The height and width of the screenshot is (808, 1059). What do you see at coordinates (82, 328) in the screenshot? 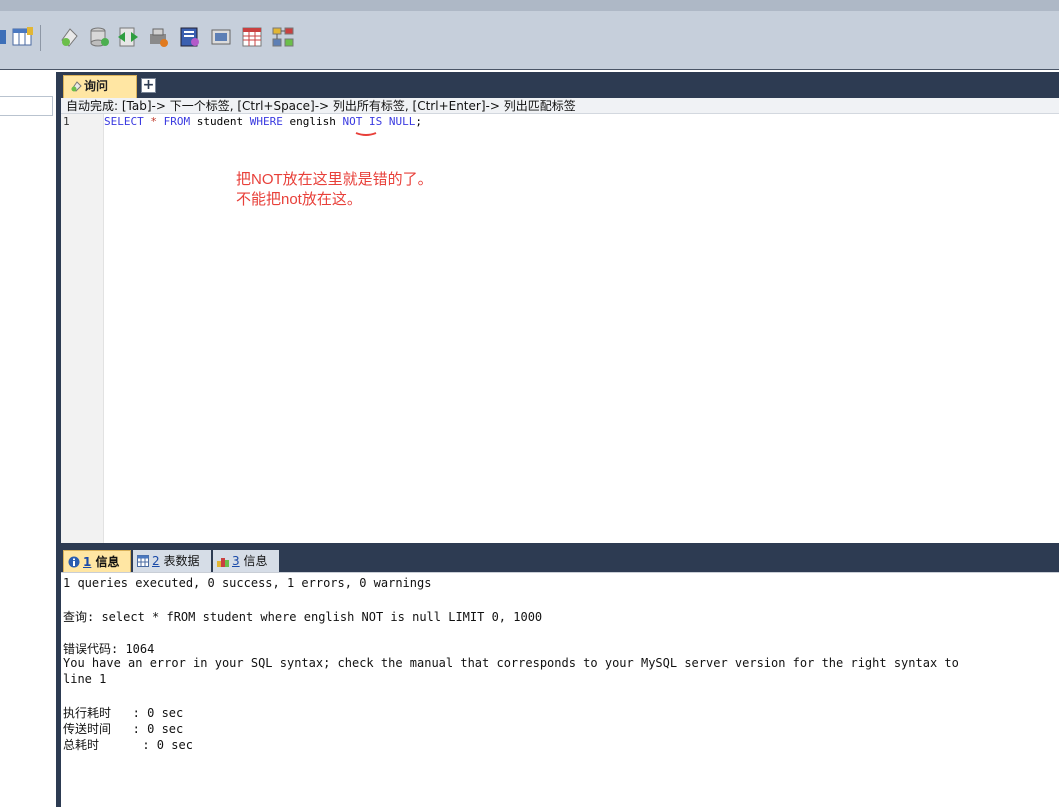
I see `line-number-gutter: 1` at bounding box center [82, 328].